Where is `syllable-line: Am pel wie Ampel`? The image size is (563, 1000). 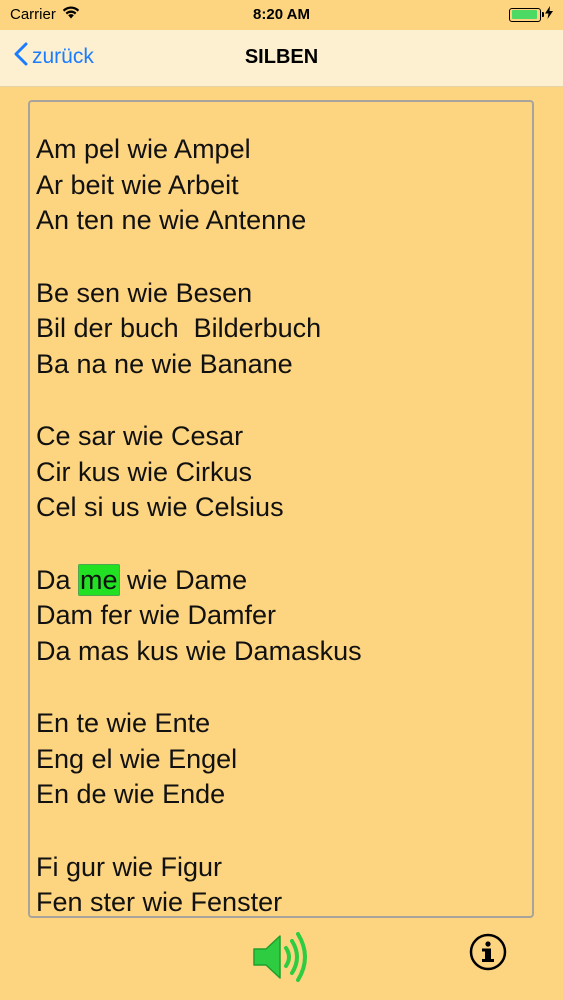
syllable-line: Am pel wie Ampel is located at coordinates (143, 149).